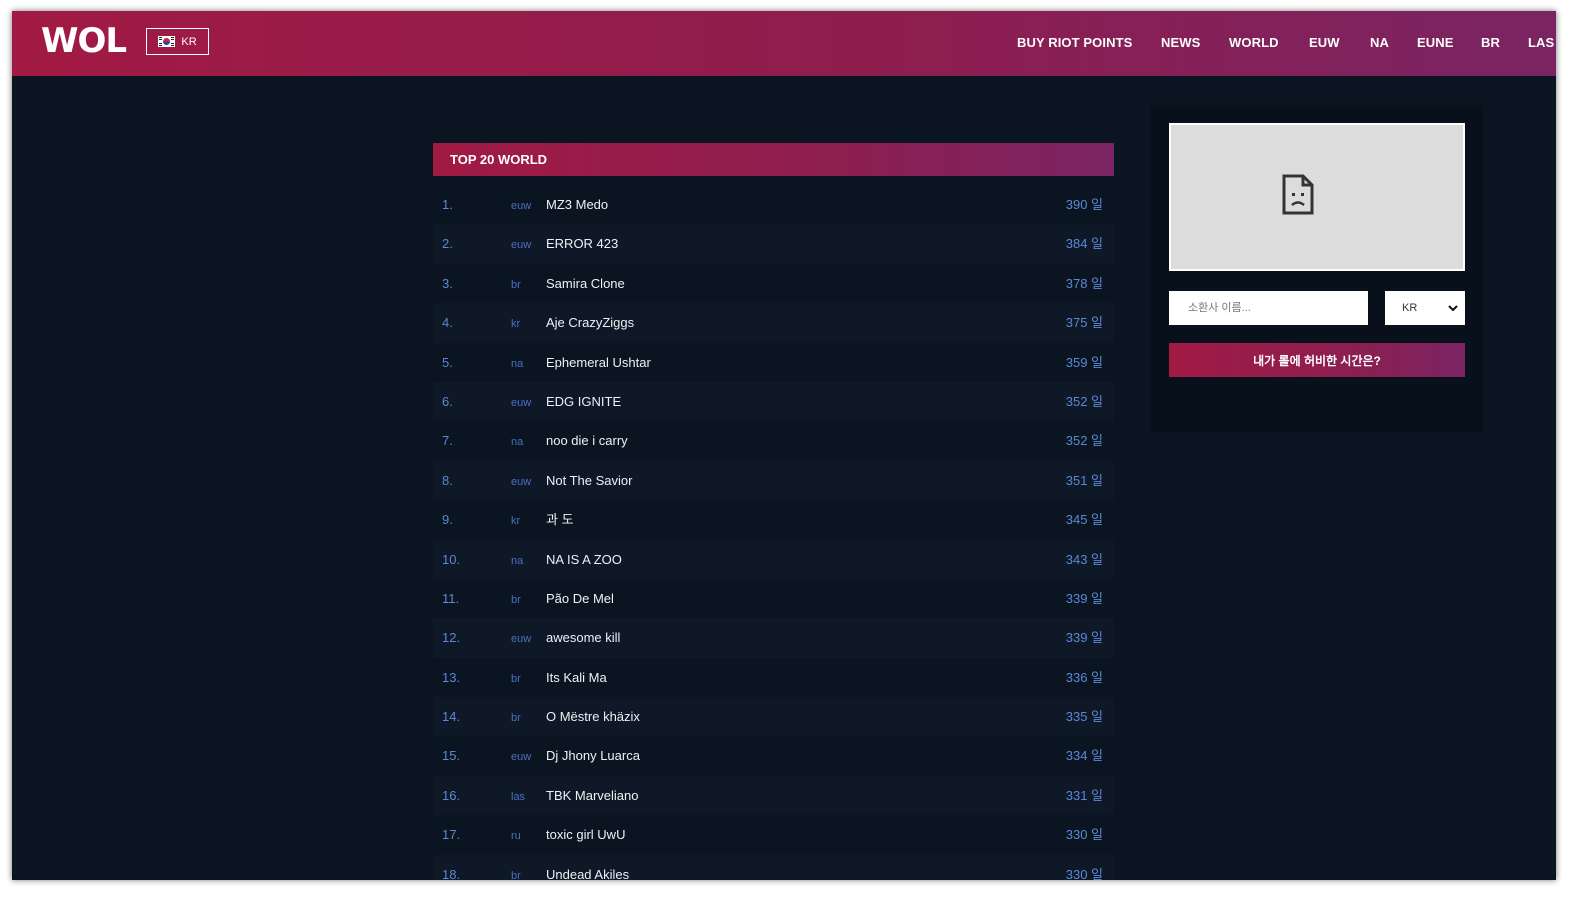 The image size is (1593, 907). I want to click on region-tag: ru, so click(516, 836).